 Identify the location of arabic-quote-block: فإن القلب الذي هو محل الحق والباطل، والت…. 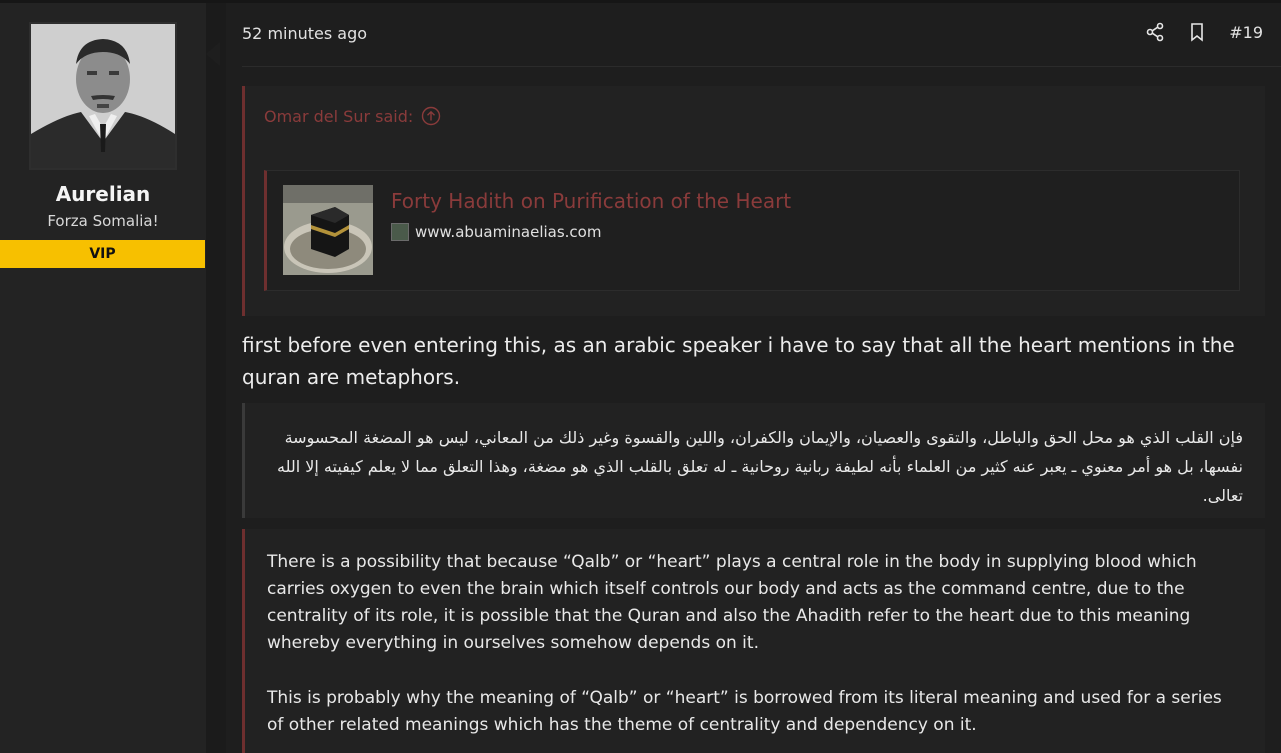
(753, 460).